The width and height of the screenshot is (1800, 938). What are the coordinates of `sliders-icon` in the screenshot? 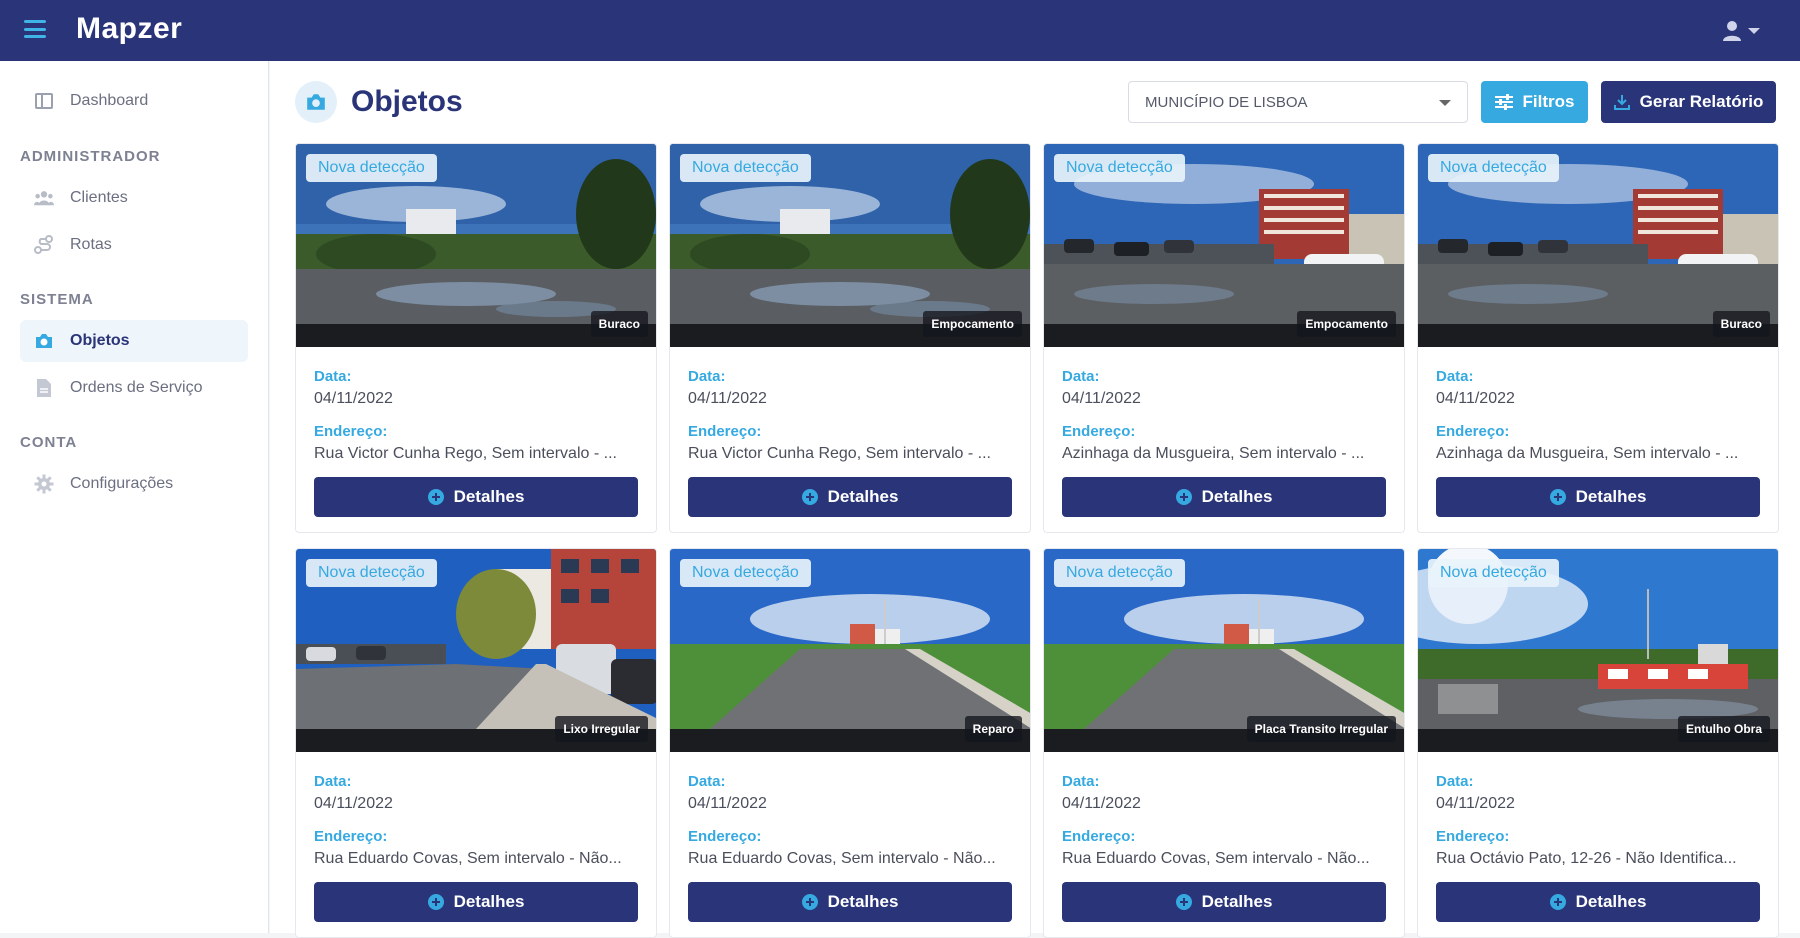 It's located at (1503, 102).